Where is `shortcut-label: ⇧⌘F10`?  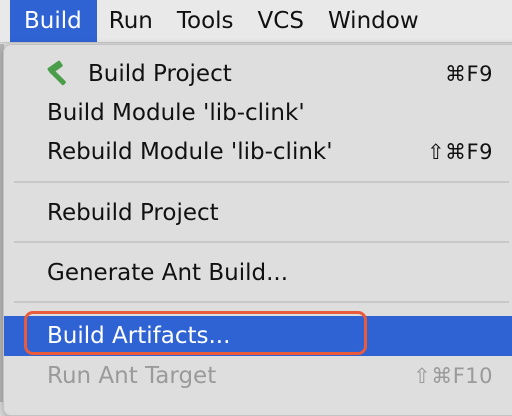
shortcut-label: ⇧⌘F10 is located at coordinates (453, 376).